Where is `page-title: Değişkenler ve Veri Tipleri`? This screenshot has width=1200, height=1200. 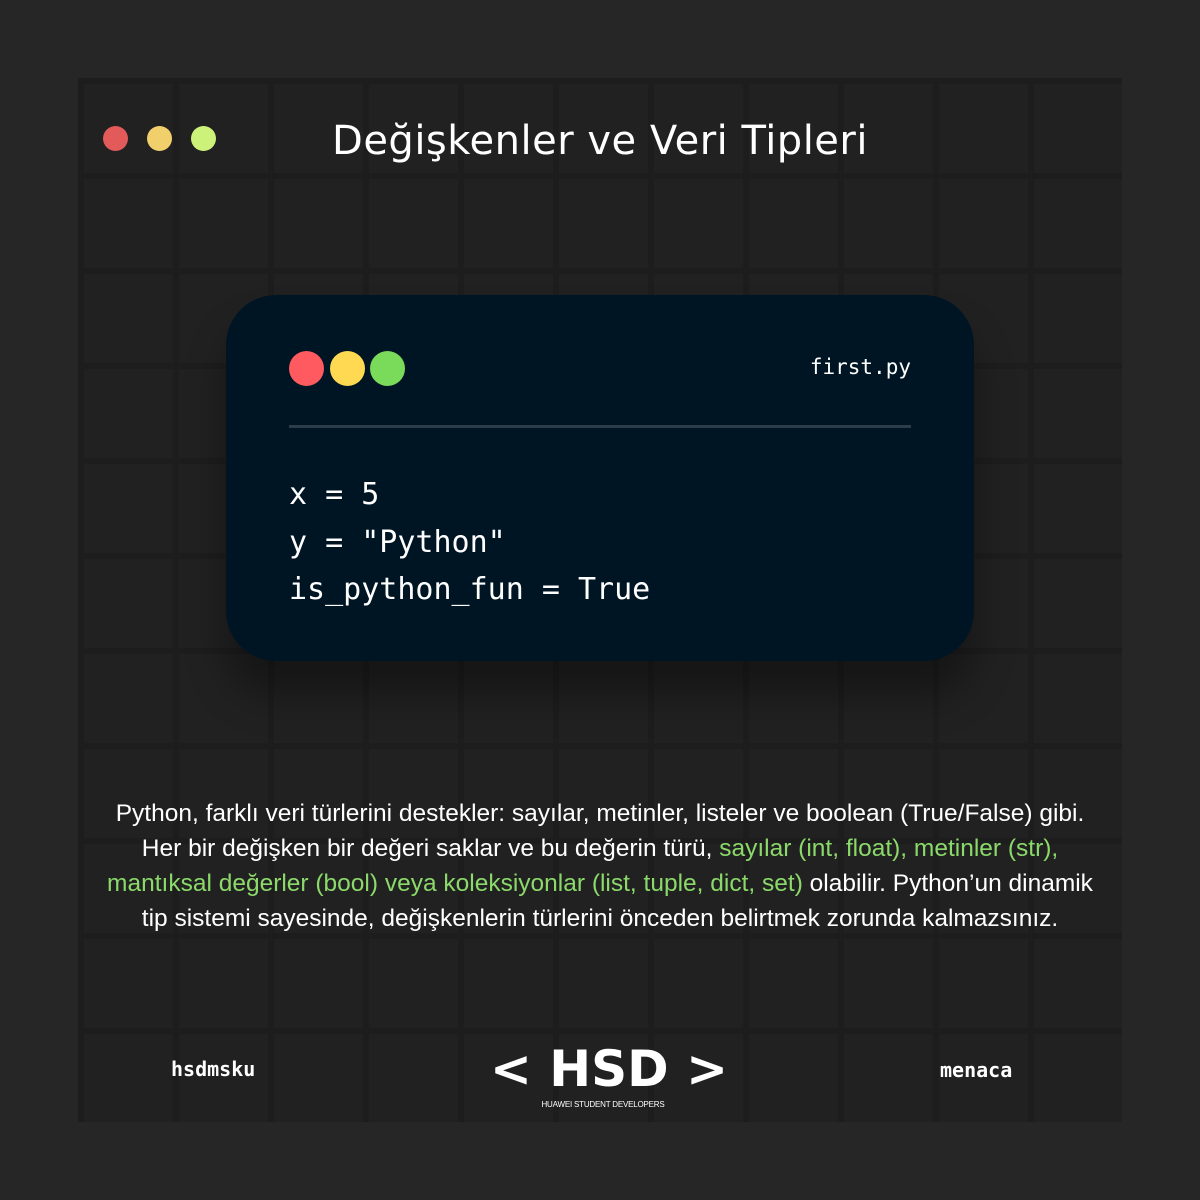
page-title: Değişkenler ve Veri Tipleri is located at coordinates (600, 141).